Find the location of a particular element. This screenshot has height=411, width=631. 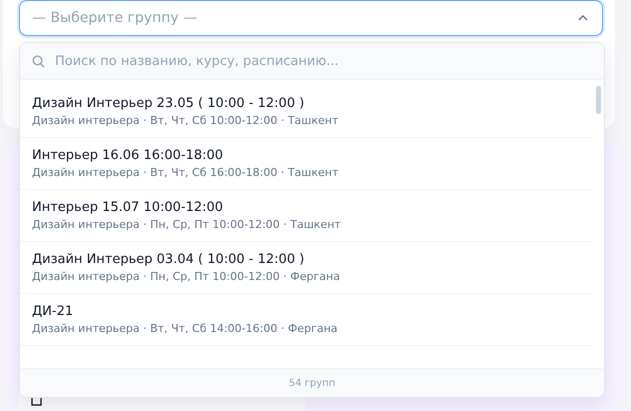

group-option: ДИ-21 Дизайн интерьера · Вт, Чт, Сб 14:00-16:00 · Фергана is located at coordinates (306, 320).